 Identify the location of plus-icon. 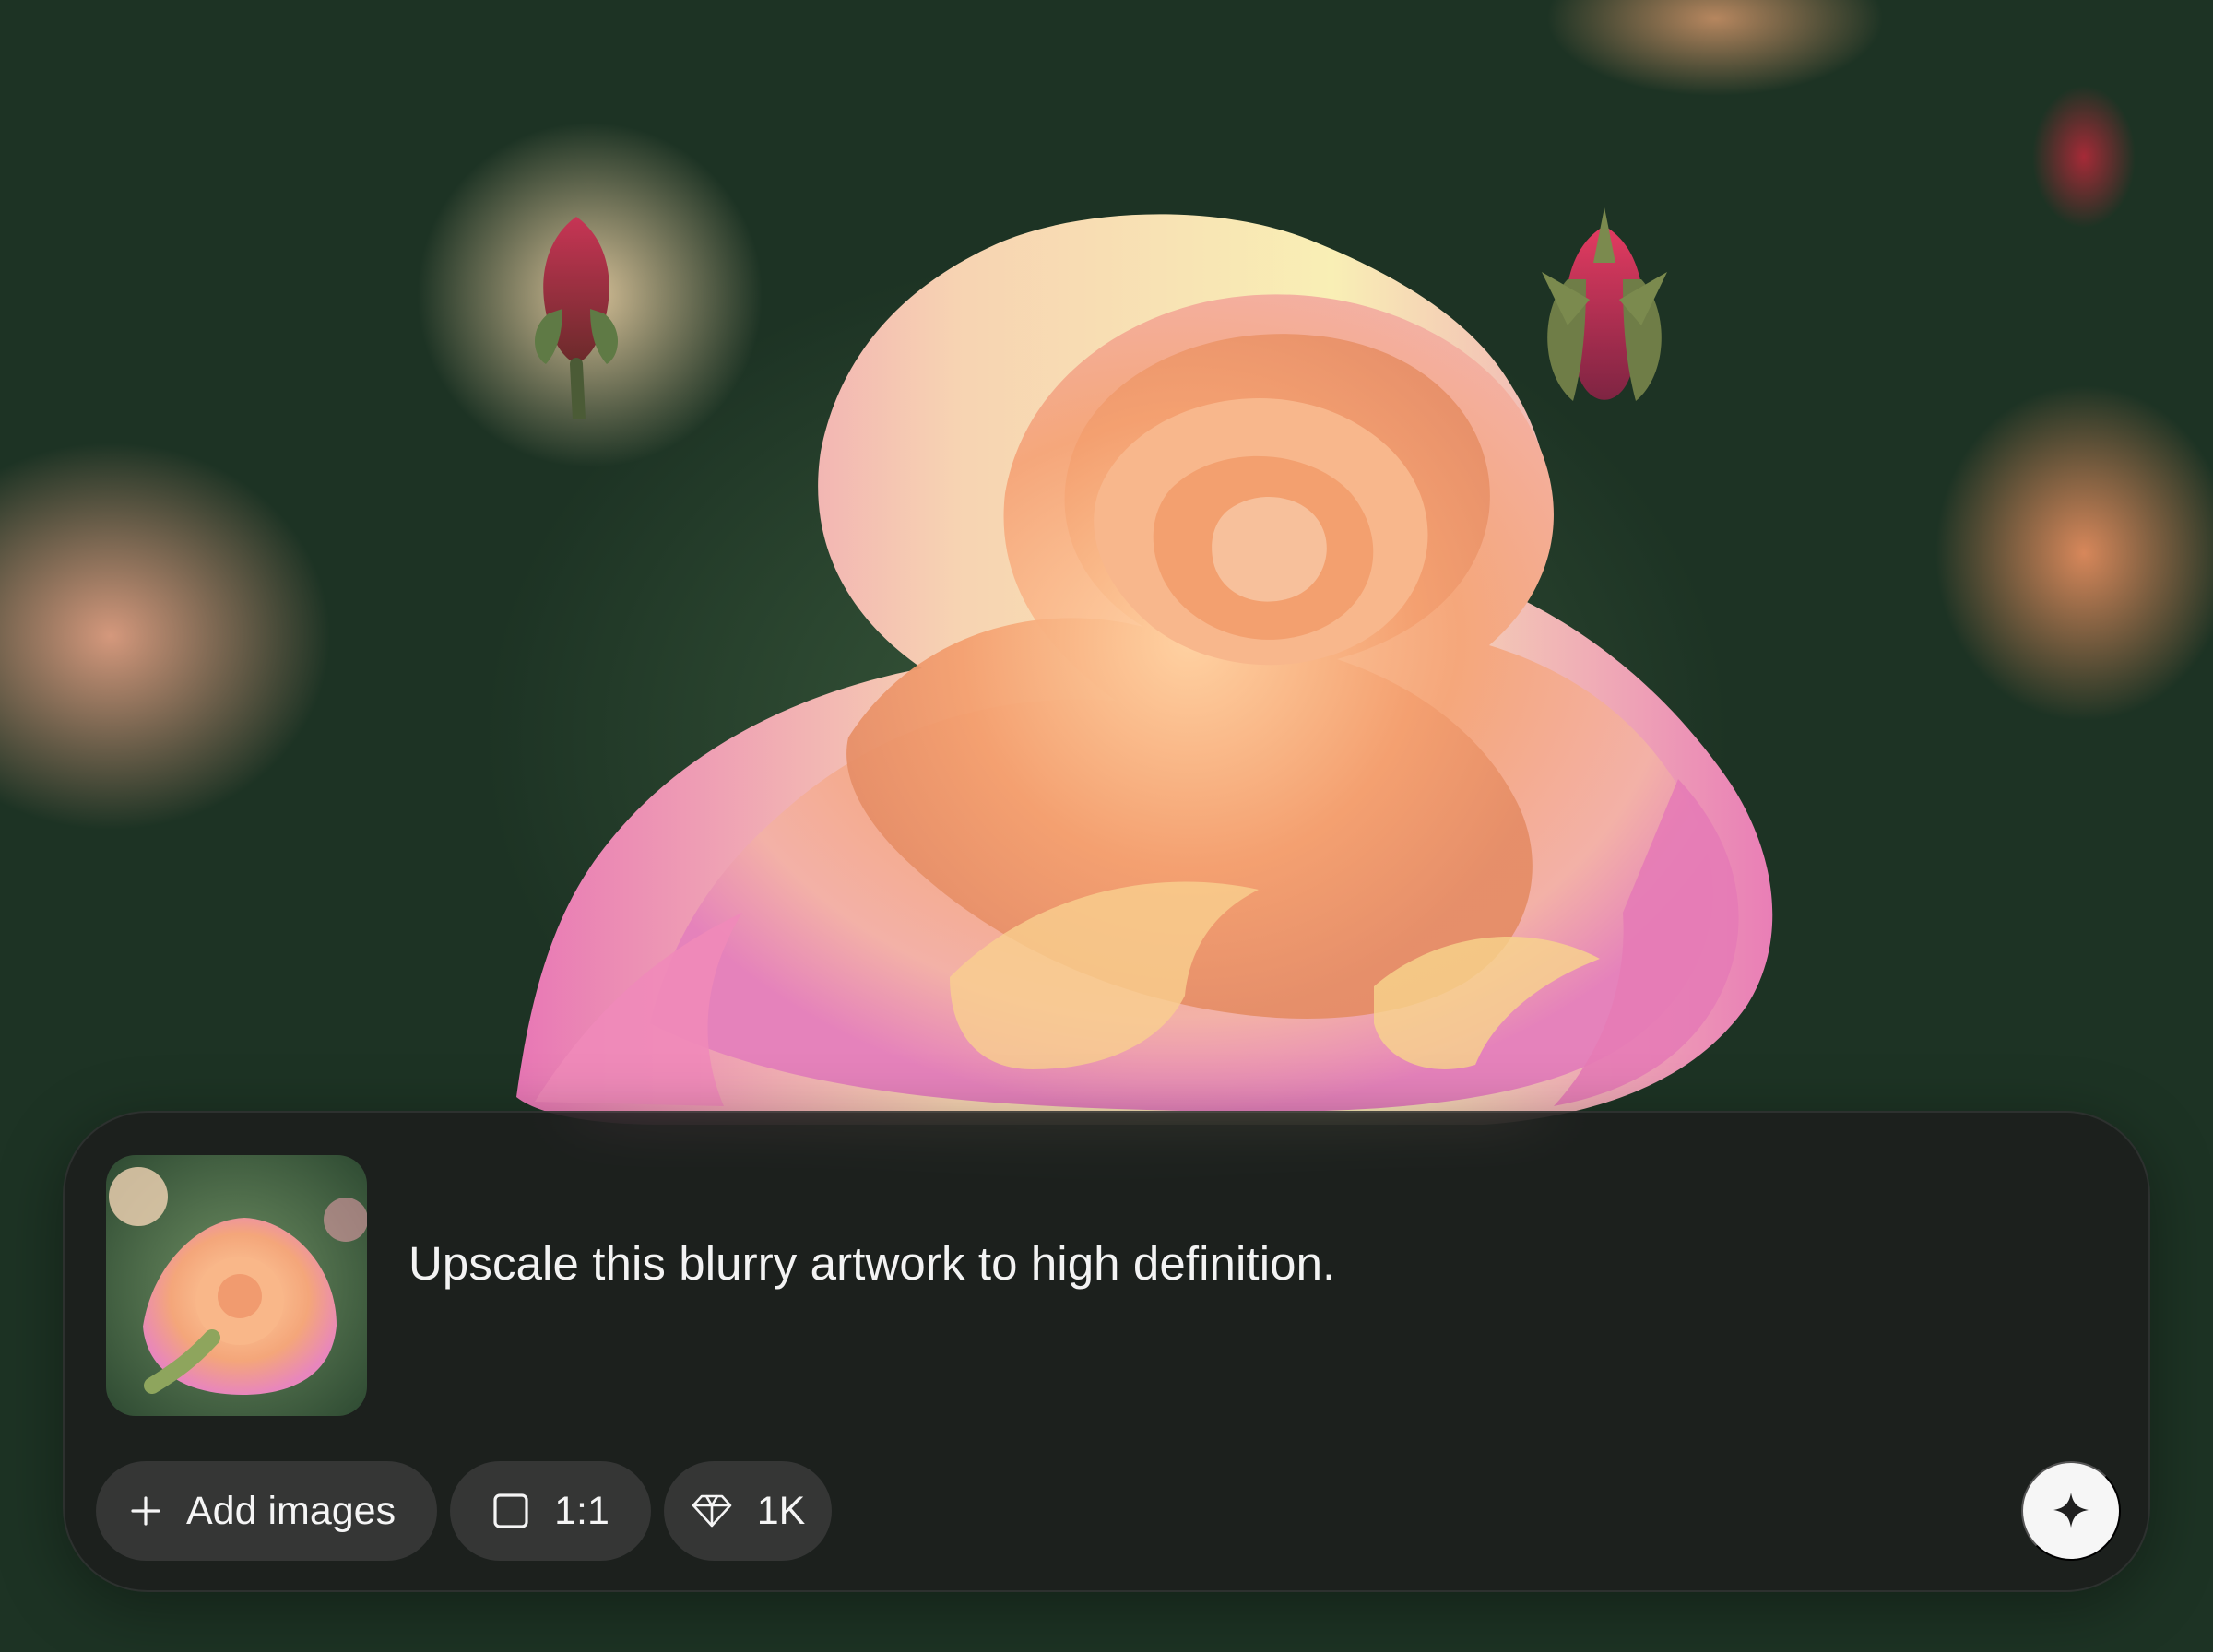
(145, 1511).